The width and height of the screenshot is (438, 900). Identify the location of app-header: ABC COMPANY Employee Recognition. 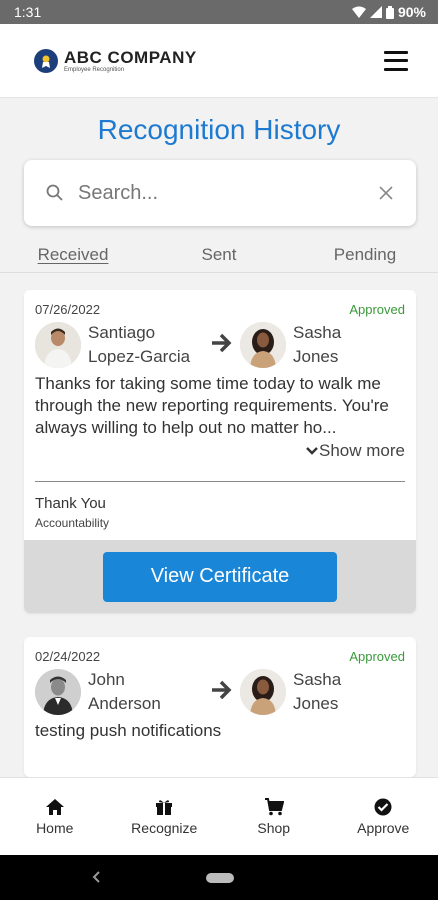
(219, 61).